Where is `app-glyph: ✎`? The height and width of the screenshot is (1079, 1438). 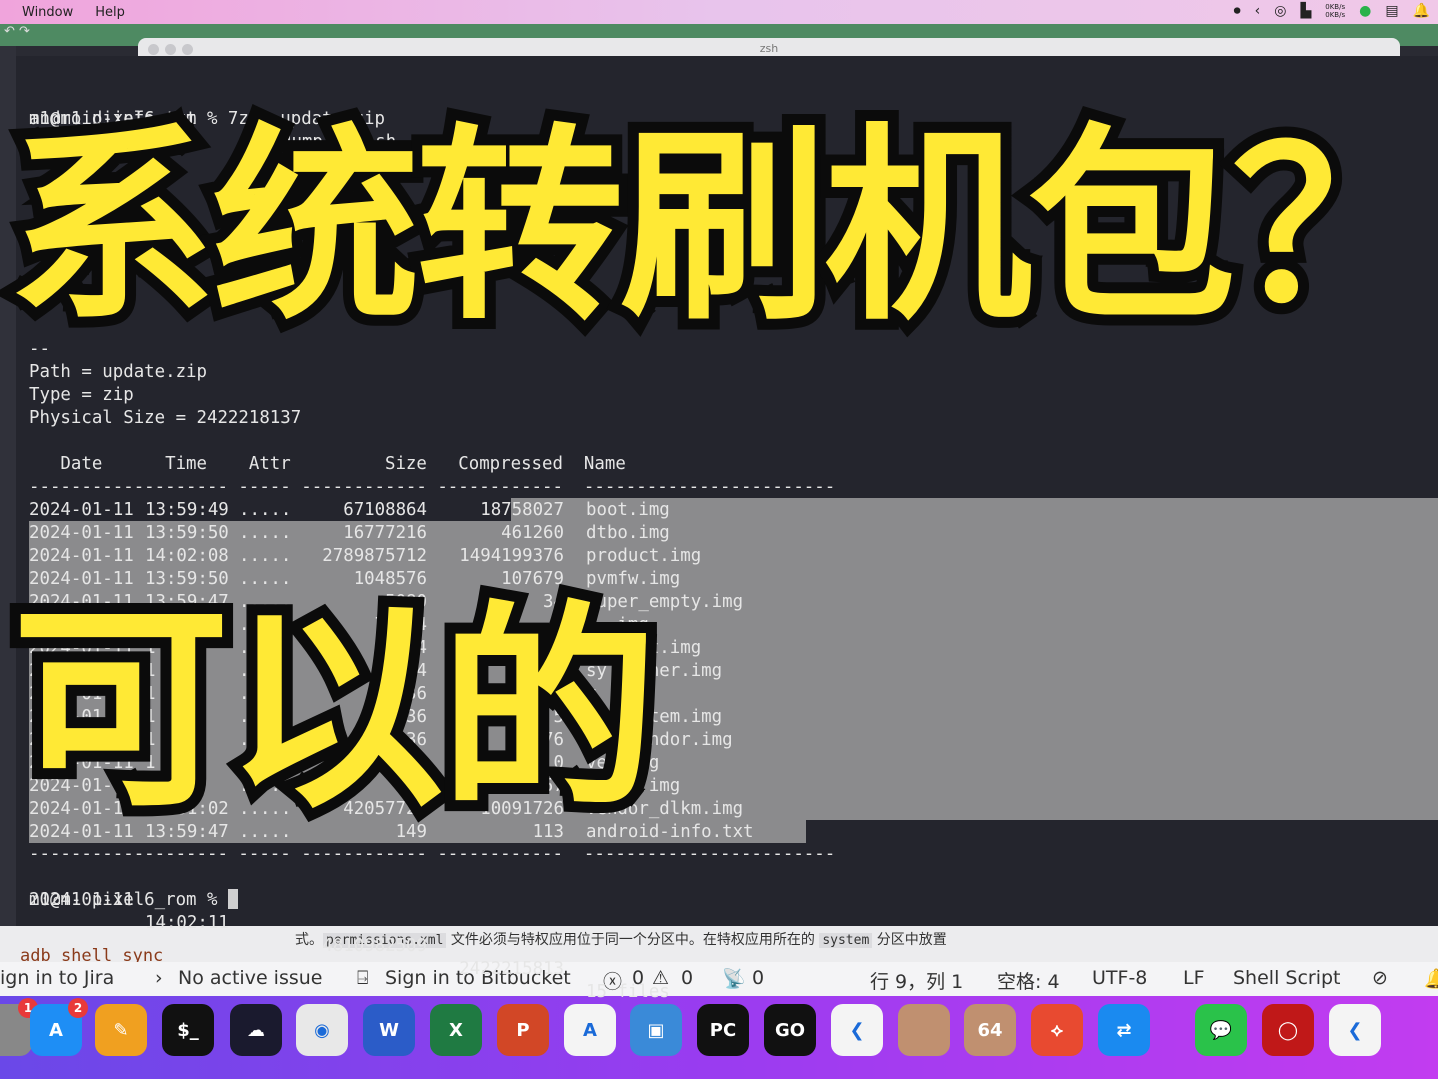 app-glyph: ✎ is located at coordinates (121, 1030).